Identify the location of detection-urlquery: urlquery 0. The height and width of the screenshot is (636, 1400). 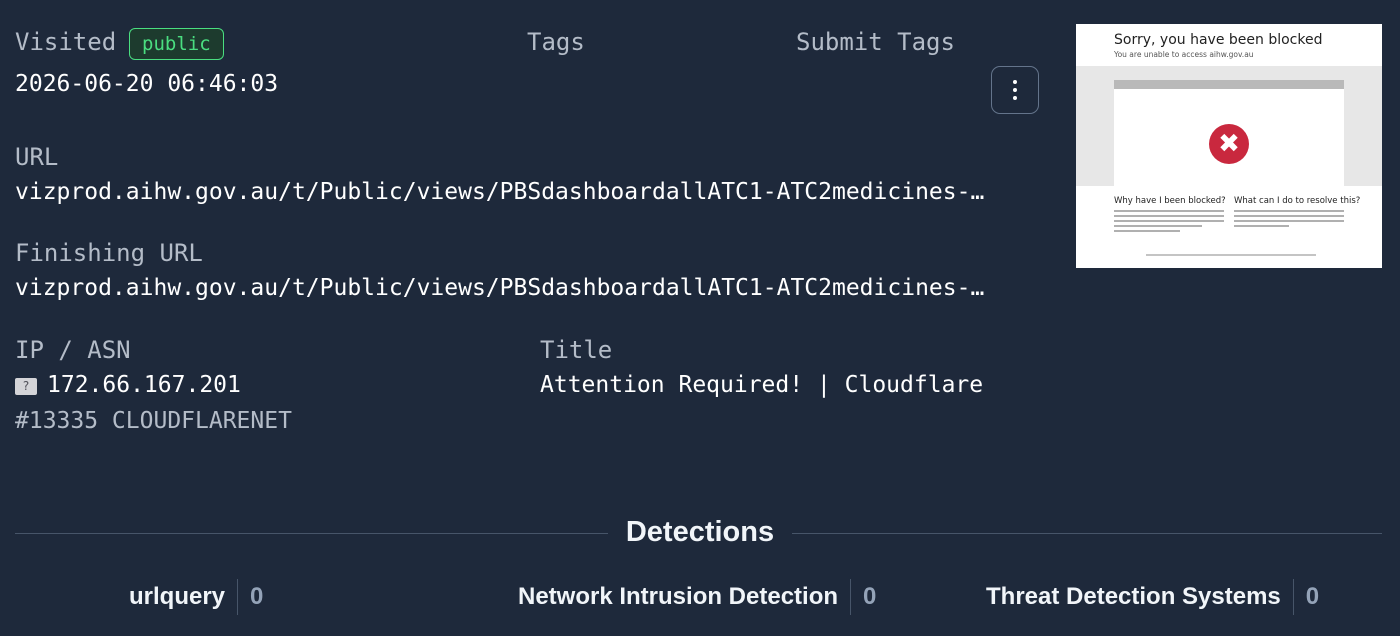
(196, 597).